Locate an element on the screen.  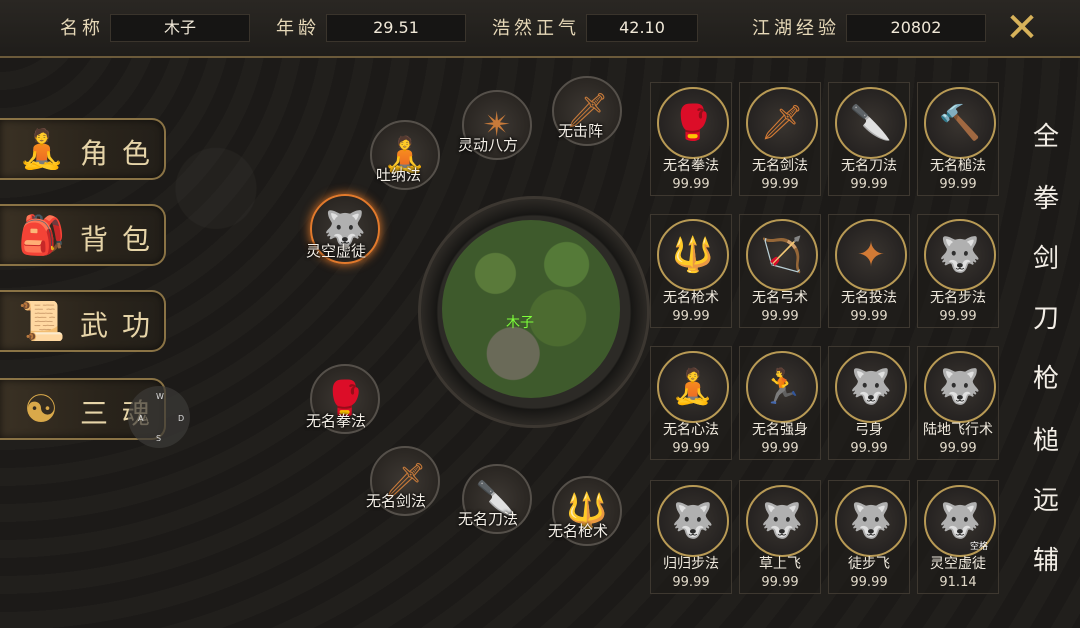
skill-cell: 🏹 无名弓术 99.99 is located at coordinates (780, 271).